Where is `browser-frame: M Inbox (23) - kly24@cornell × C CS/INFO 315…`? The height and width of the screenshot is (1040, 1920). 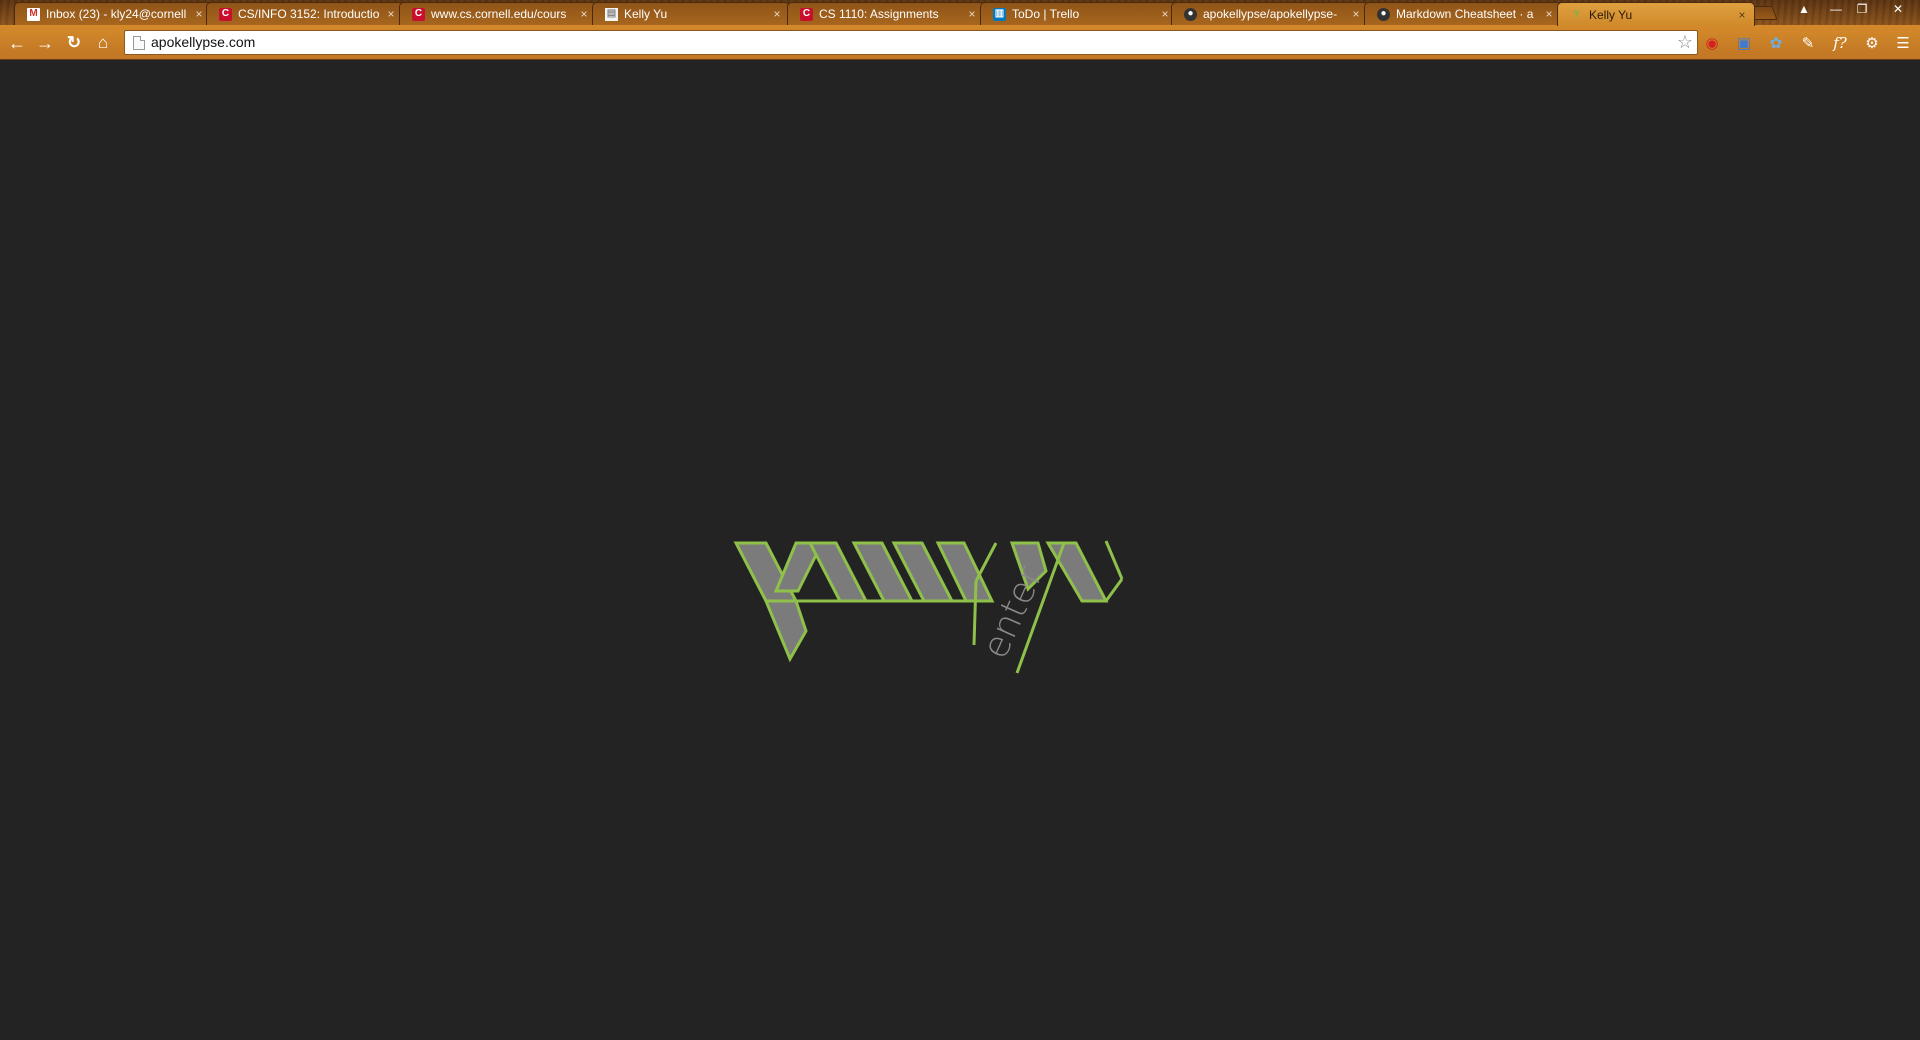 browser-frame: M Inbox (23) - kly24@cornell × C CS/INFO 315… is located at coordinates (960, 30).